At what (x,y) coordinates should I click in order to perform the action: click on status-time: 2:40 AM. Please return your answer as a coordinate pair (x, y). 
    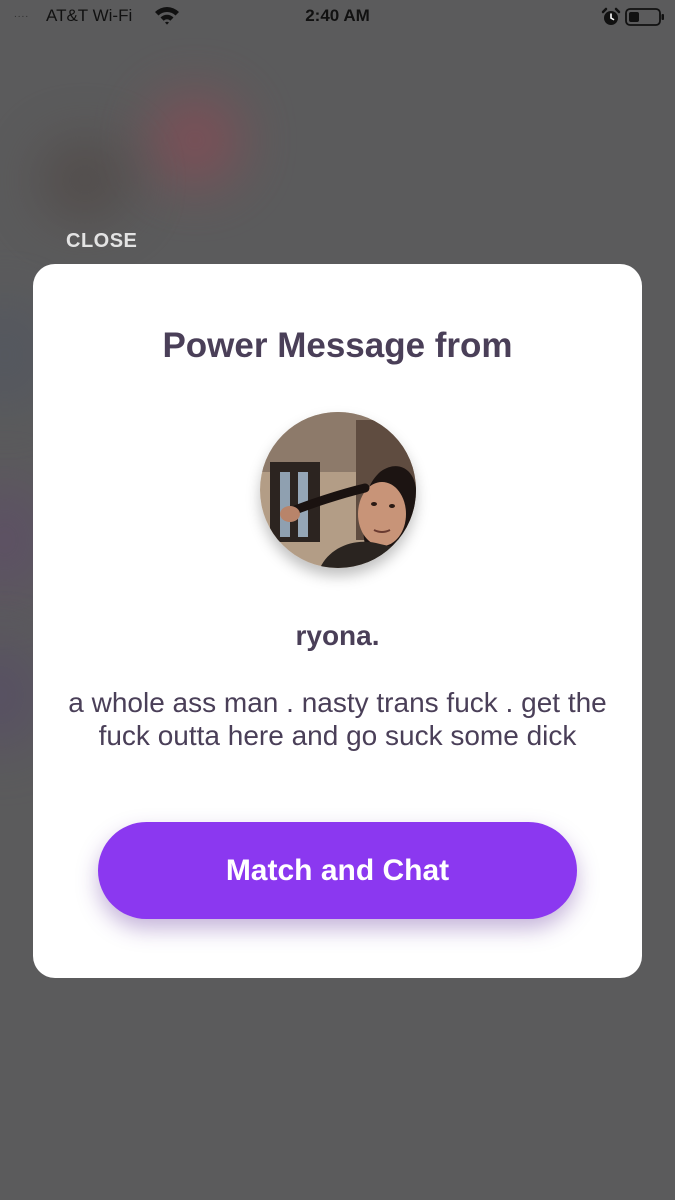
    Looking at the image, I should click on (337, 15).